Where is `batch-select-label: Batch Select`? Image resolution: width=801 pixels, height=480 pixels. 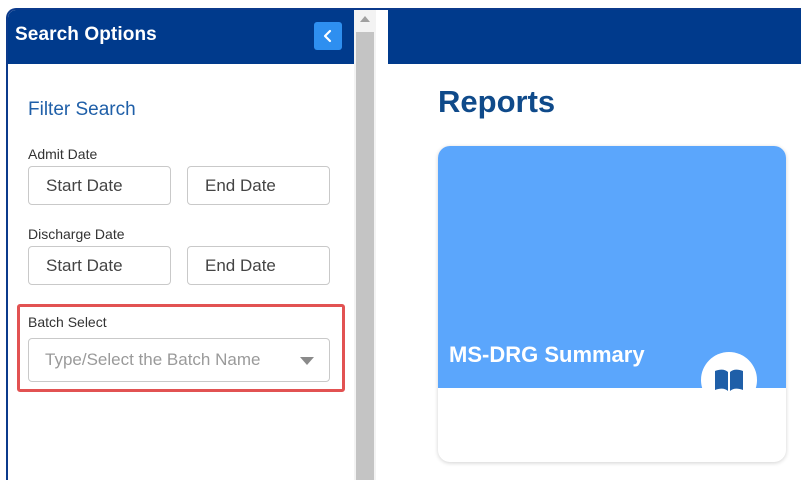 batch-select-label: Batch Select is located at coordinates (67, 322).